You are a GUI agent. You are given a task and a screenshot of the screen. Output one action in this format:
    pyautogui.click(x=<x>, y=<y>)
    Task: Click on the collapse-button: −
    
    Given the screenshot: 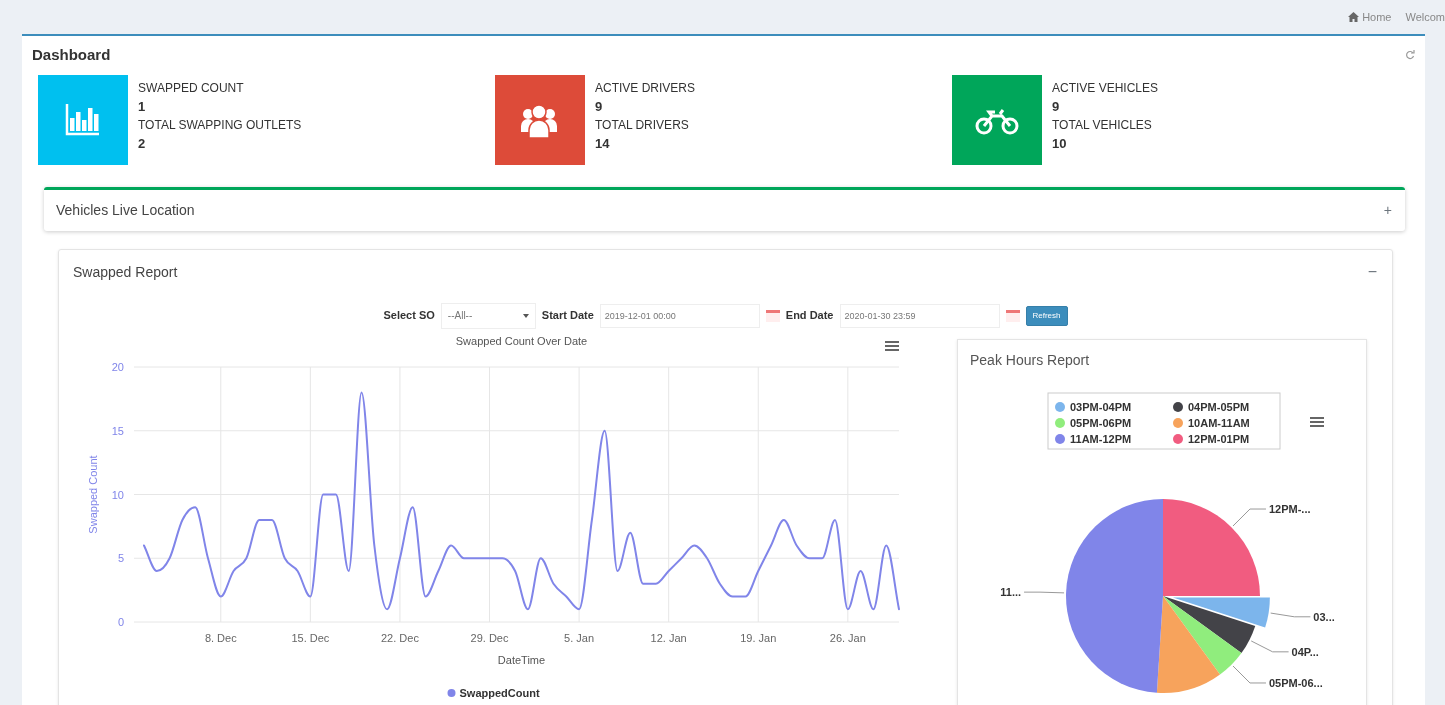 What is the action you would take?
    pyautogui.click(x=1372, y=272)
    